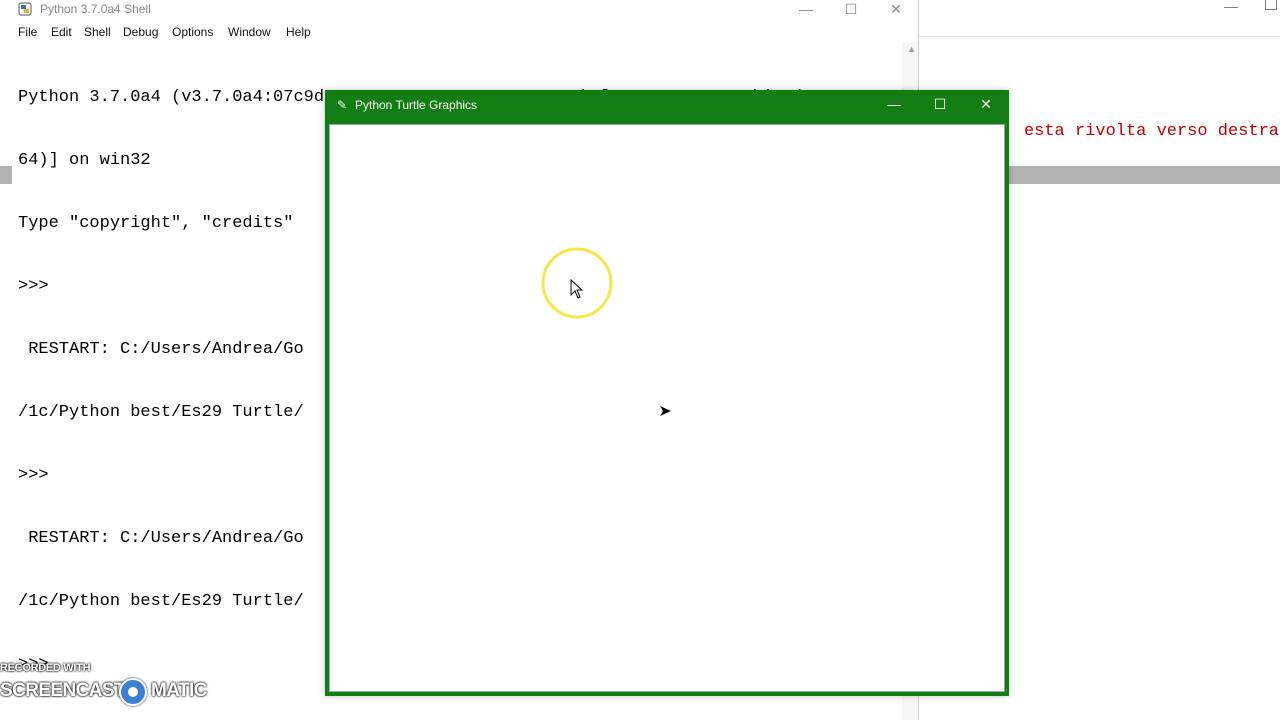 Image resolution: width=1280 pixels, height=720 pixels. I want to click on left-editor-highlight, so click(6, 175).